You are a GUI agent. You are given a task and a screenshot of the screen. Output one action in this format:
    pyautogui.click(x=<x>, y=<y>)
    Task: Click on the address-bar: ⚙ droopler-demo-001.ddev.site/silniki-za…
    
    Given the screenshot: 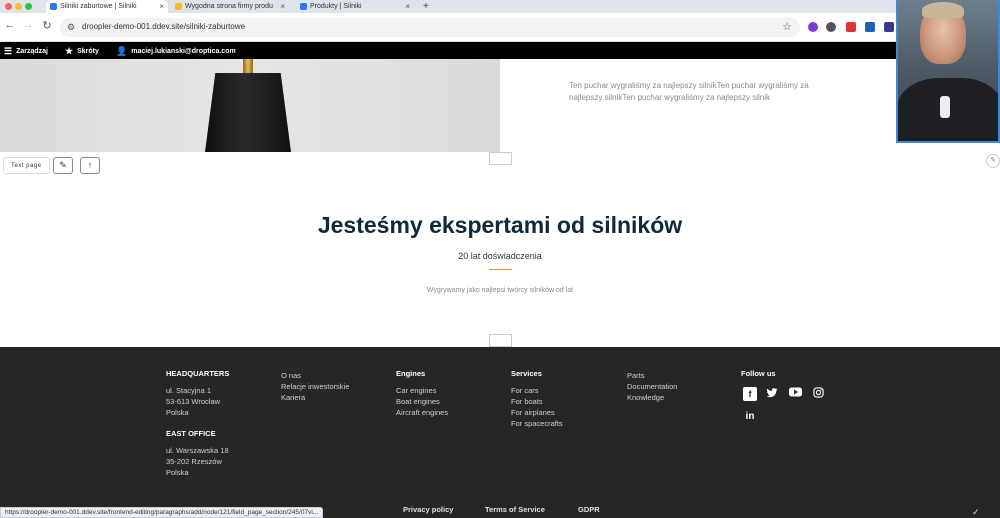 What is the action you would take?
    pyautogui.click(x=430, y=27)
    